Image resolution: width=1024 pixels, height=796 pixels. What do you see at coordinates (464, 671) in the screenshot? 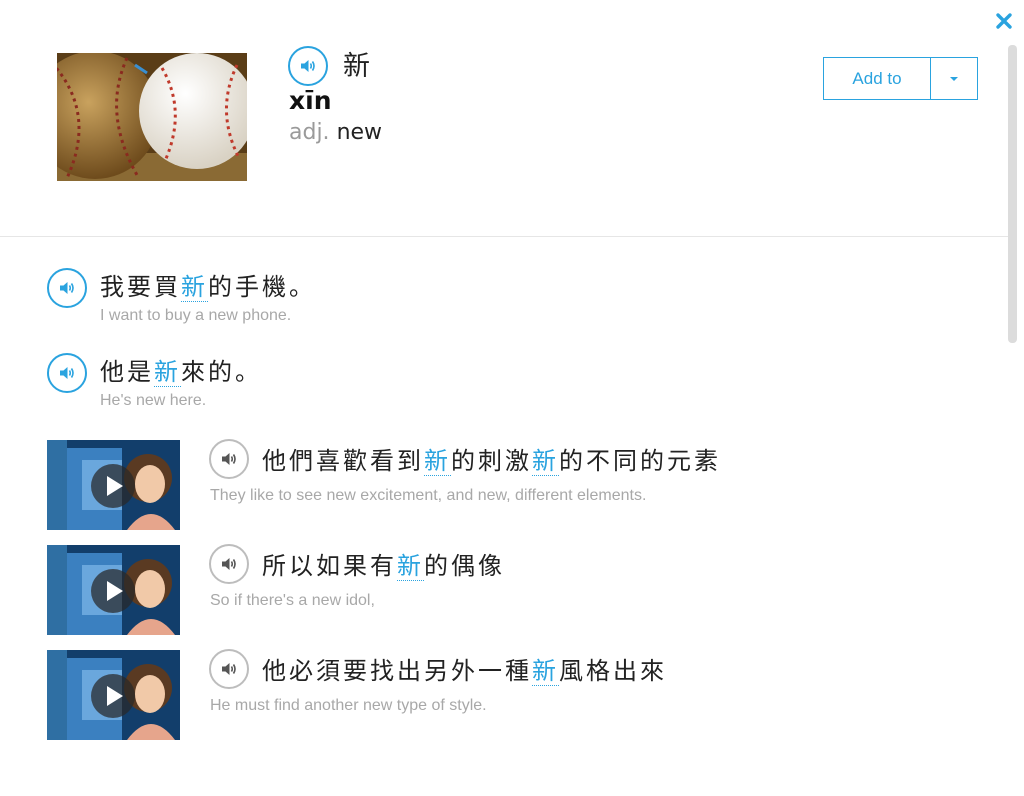
I see `video-sentence: 他必須要找出另外一種新風格出來` at bounding box center [464, 671].